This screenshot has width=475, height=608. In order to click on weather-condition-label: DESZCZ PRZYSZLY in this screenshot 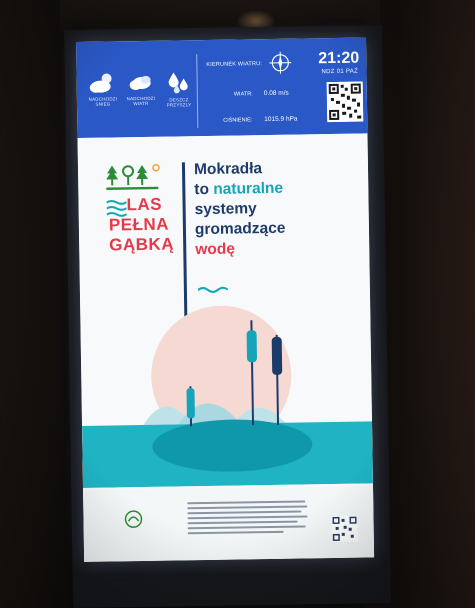, I will do `click(179, 102)`.